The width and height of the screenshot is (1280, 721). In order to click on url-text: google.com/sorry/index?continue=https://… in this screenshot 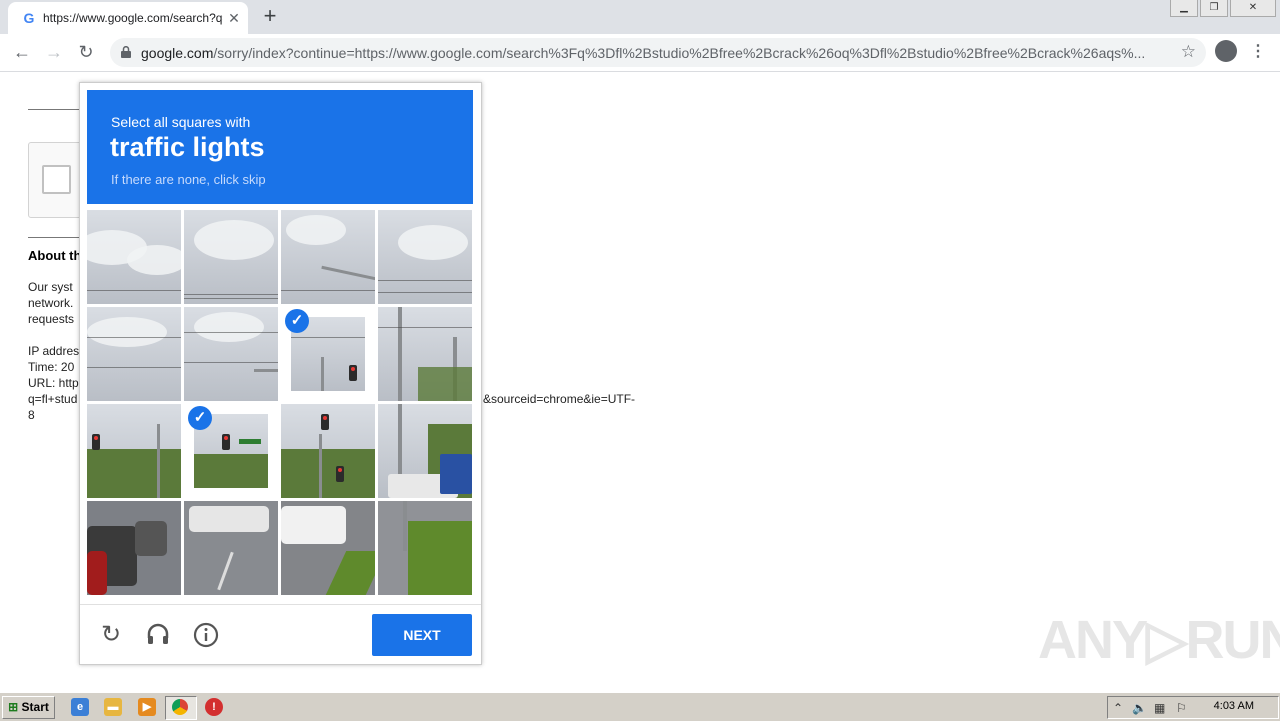, I will do `click(651, 53)`.